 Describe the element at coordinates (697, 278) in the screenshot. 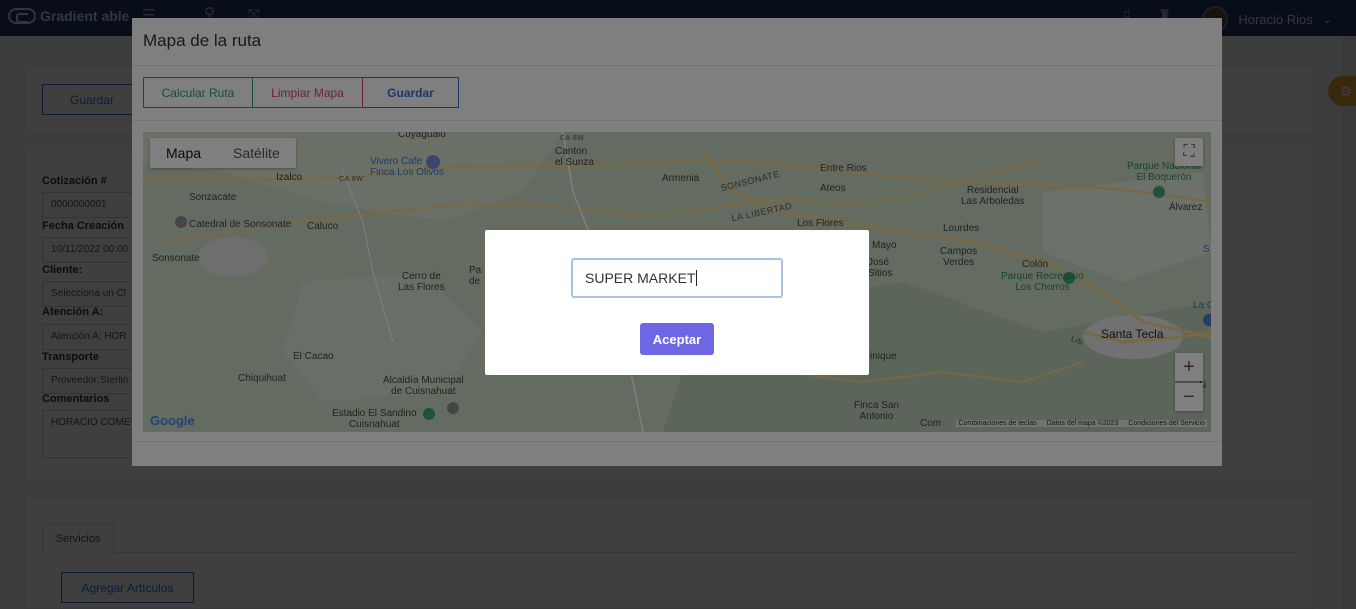

I see `text-caret` at that location.